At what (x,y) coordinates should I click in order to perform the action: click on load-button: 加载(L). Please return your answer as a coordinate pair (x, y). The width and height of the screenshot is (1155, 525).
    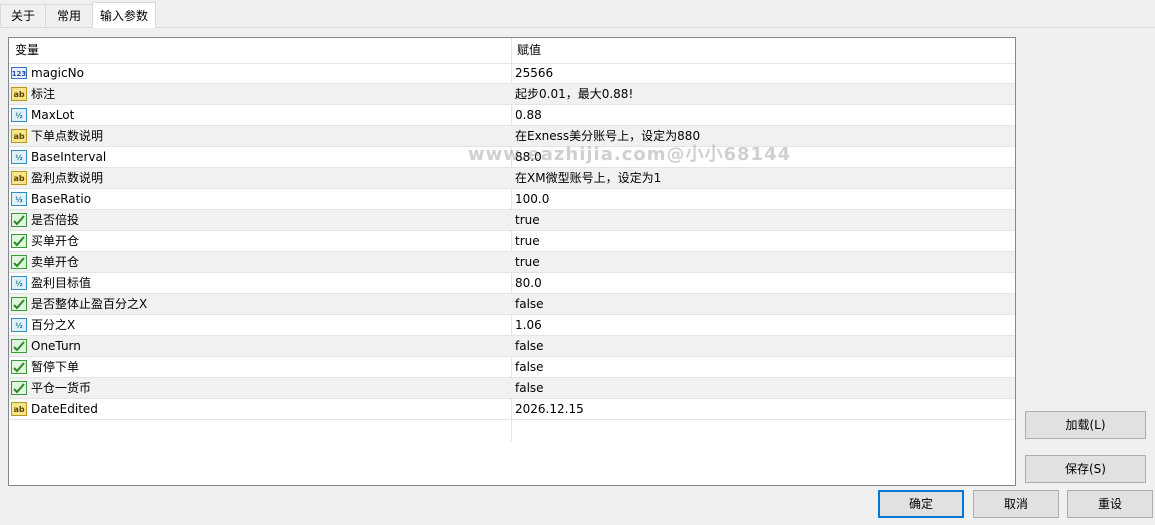
    Looking at the image, I should click on (1085, 425).